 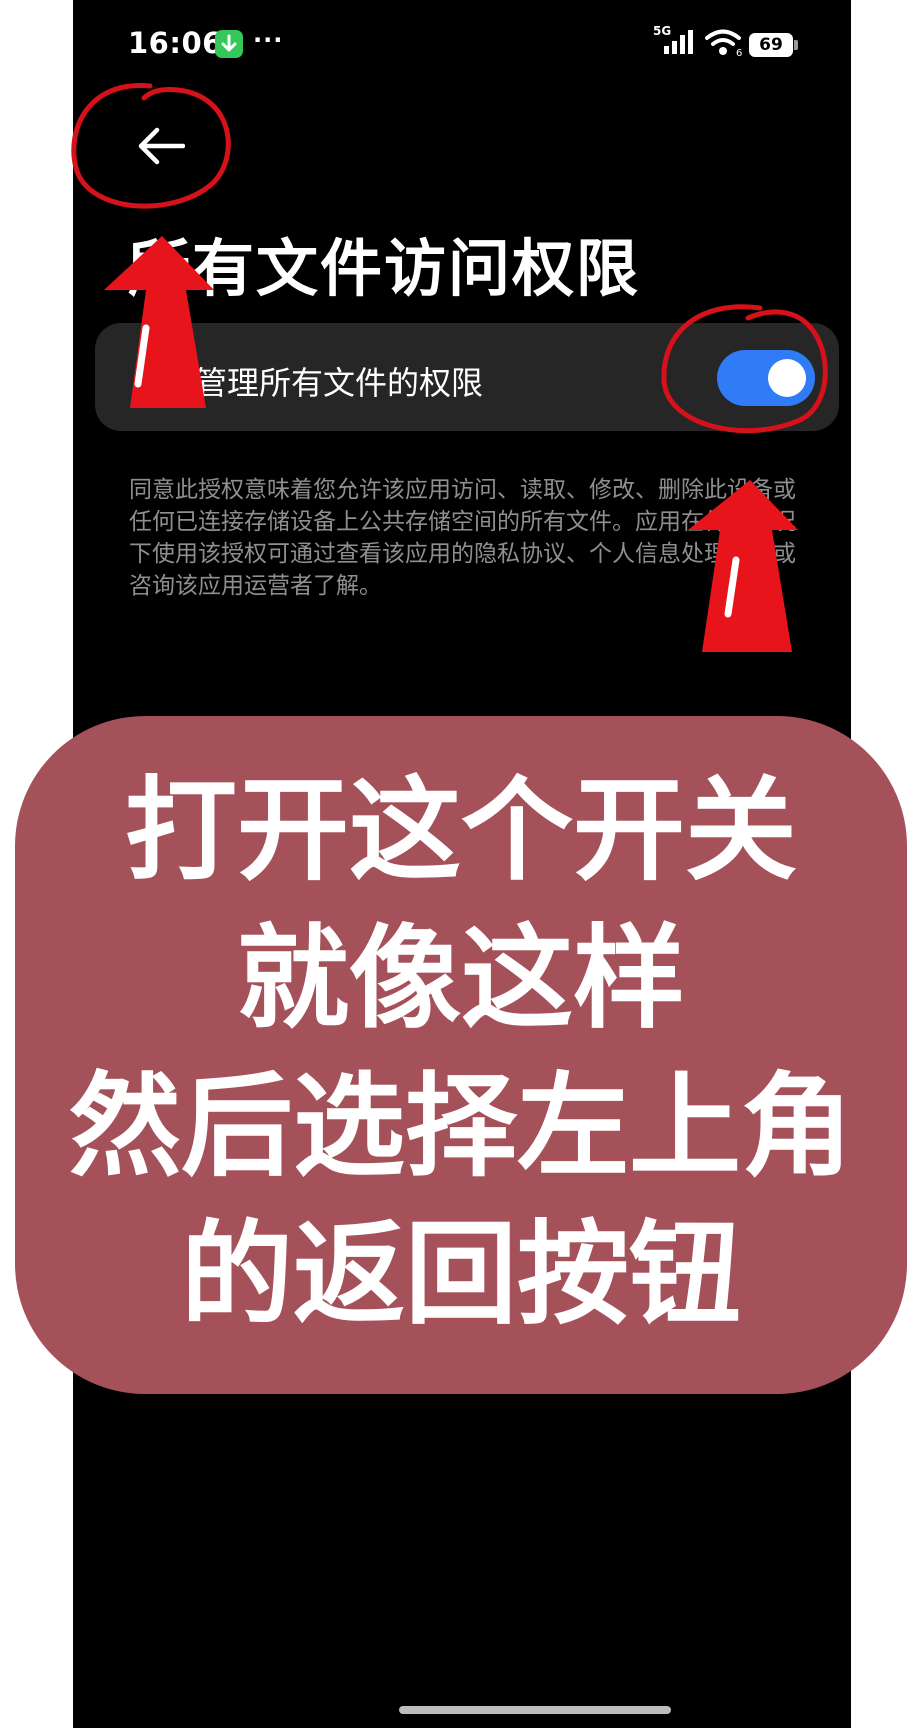 I want to click on caption-line-1: 打开这个开关, so click(x=461, y=831).